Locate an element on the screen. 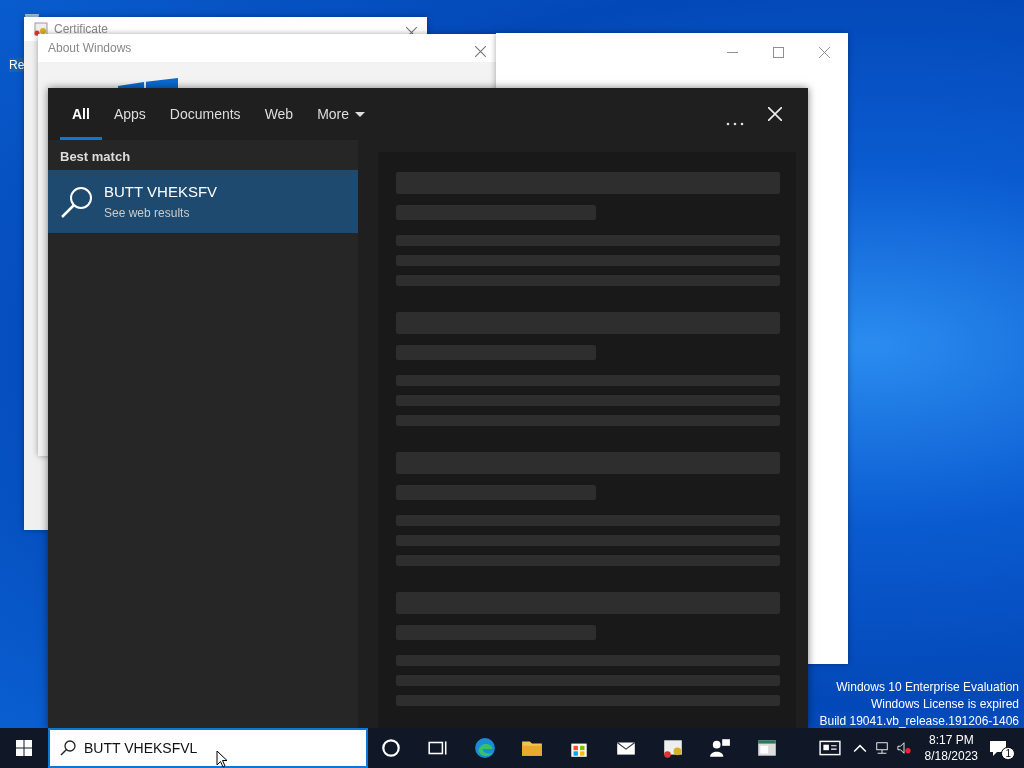 The height and width of the screenshot is (768, 1024). news-icon is located at coordinates (829, 748).